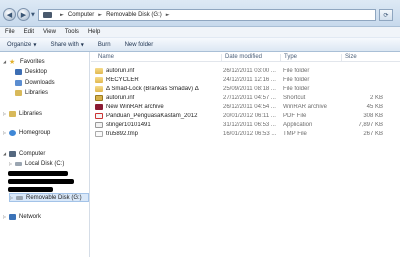 The image size is (400, 257). I want to click on folder-icon, so click(99, 80).